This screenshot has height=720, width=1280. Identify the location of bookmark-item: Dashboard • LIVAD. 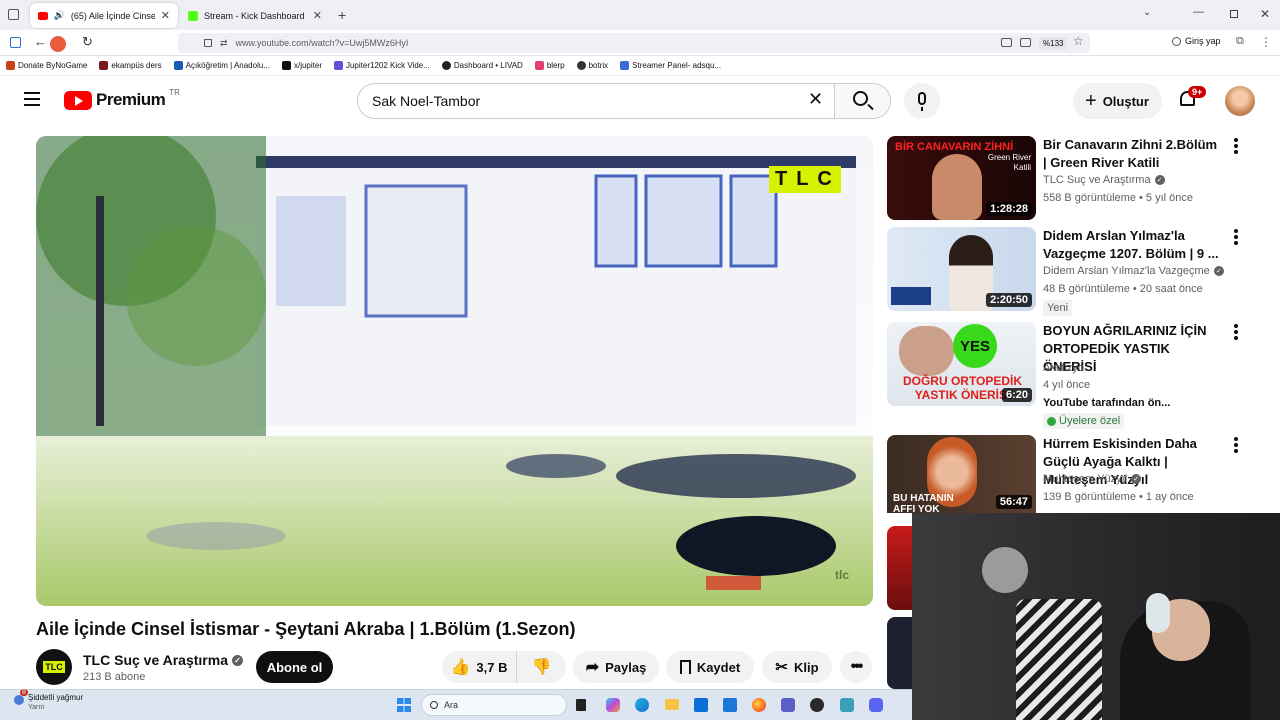
(482, 65).